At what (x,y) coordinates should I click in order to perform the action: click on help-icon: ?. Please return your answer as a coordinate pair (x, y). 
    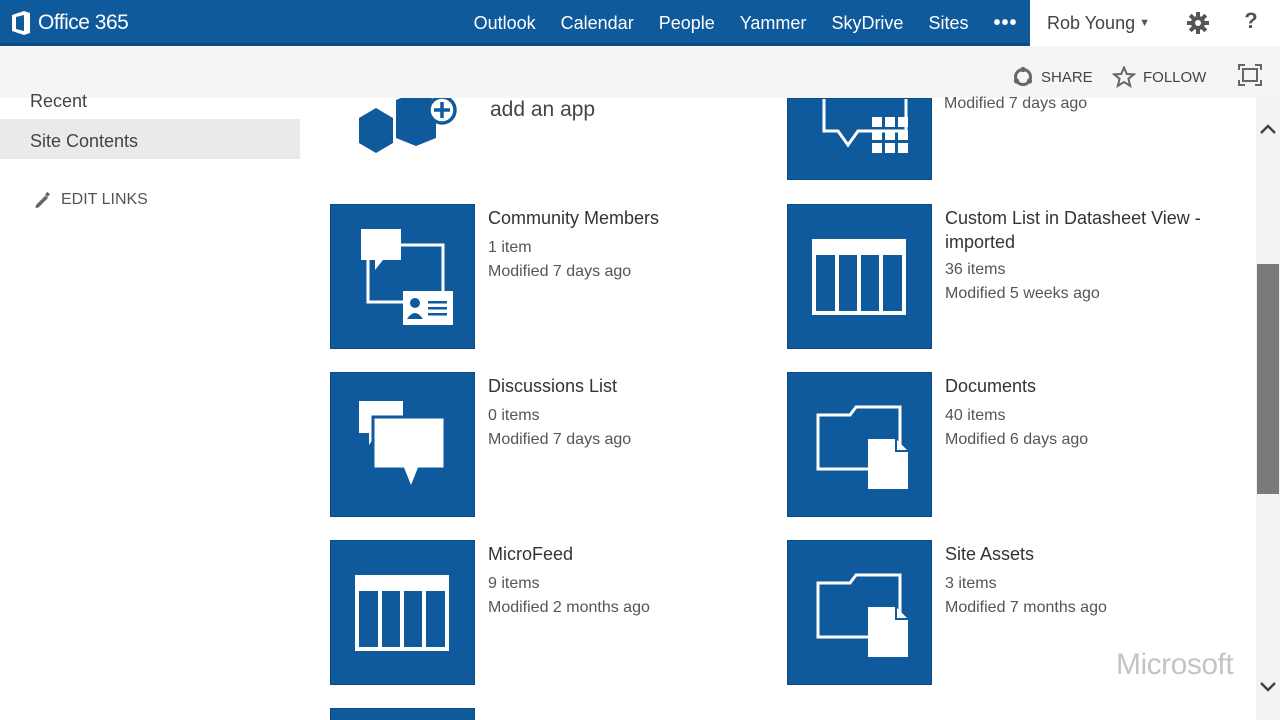
    Looking at the image, I should click on (1251, 21).